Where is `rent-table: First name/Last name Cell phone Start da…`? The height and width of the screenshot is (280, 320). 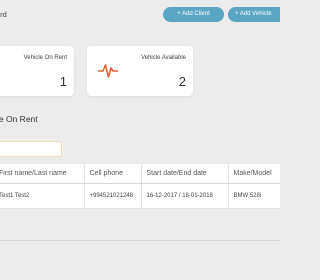 rent-table: First name/Last name Cell phone Start da… is located at coordinates (140, 186).